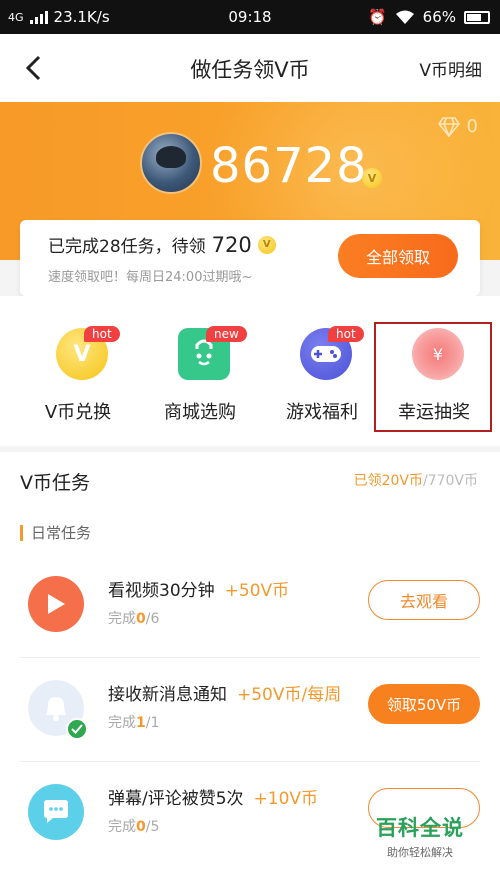  What do you see at coordinates (134, 619) in the screenshot?
I see `task-progress: 完成0/6` at bounding box center [134, 619].